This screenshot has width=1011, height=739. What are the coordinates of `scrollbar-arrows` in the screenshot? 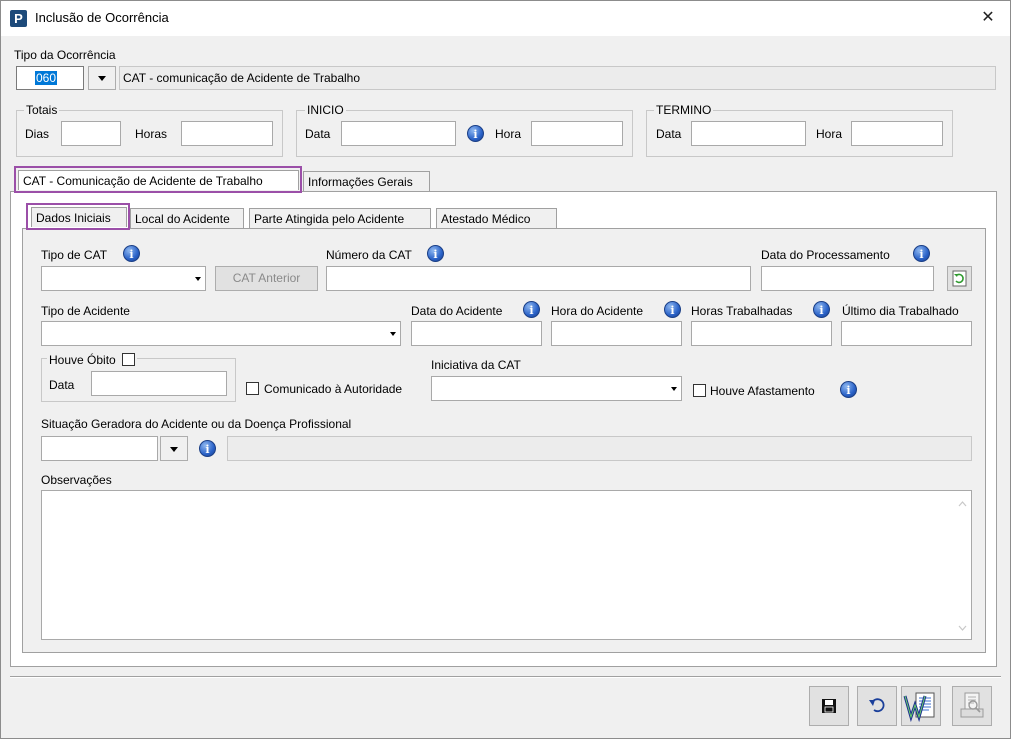 It's located at (962, 566).